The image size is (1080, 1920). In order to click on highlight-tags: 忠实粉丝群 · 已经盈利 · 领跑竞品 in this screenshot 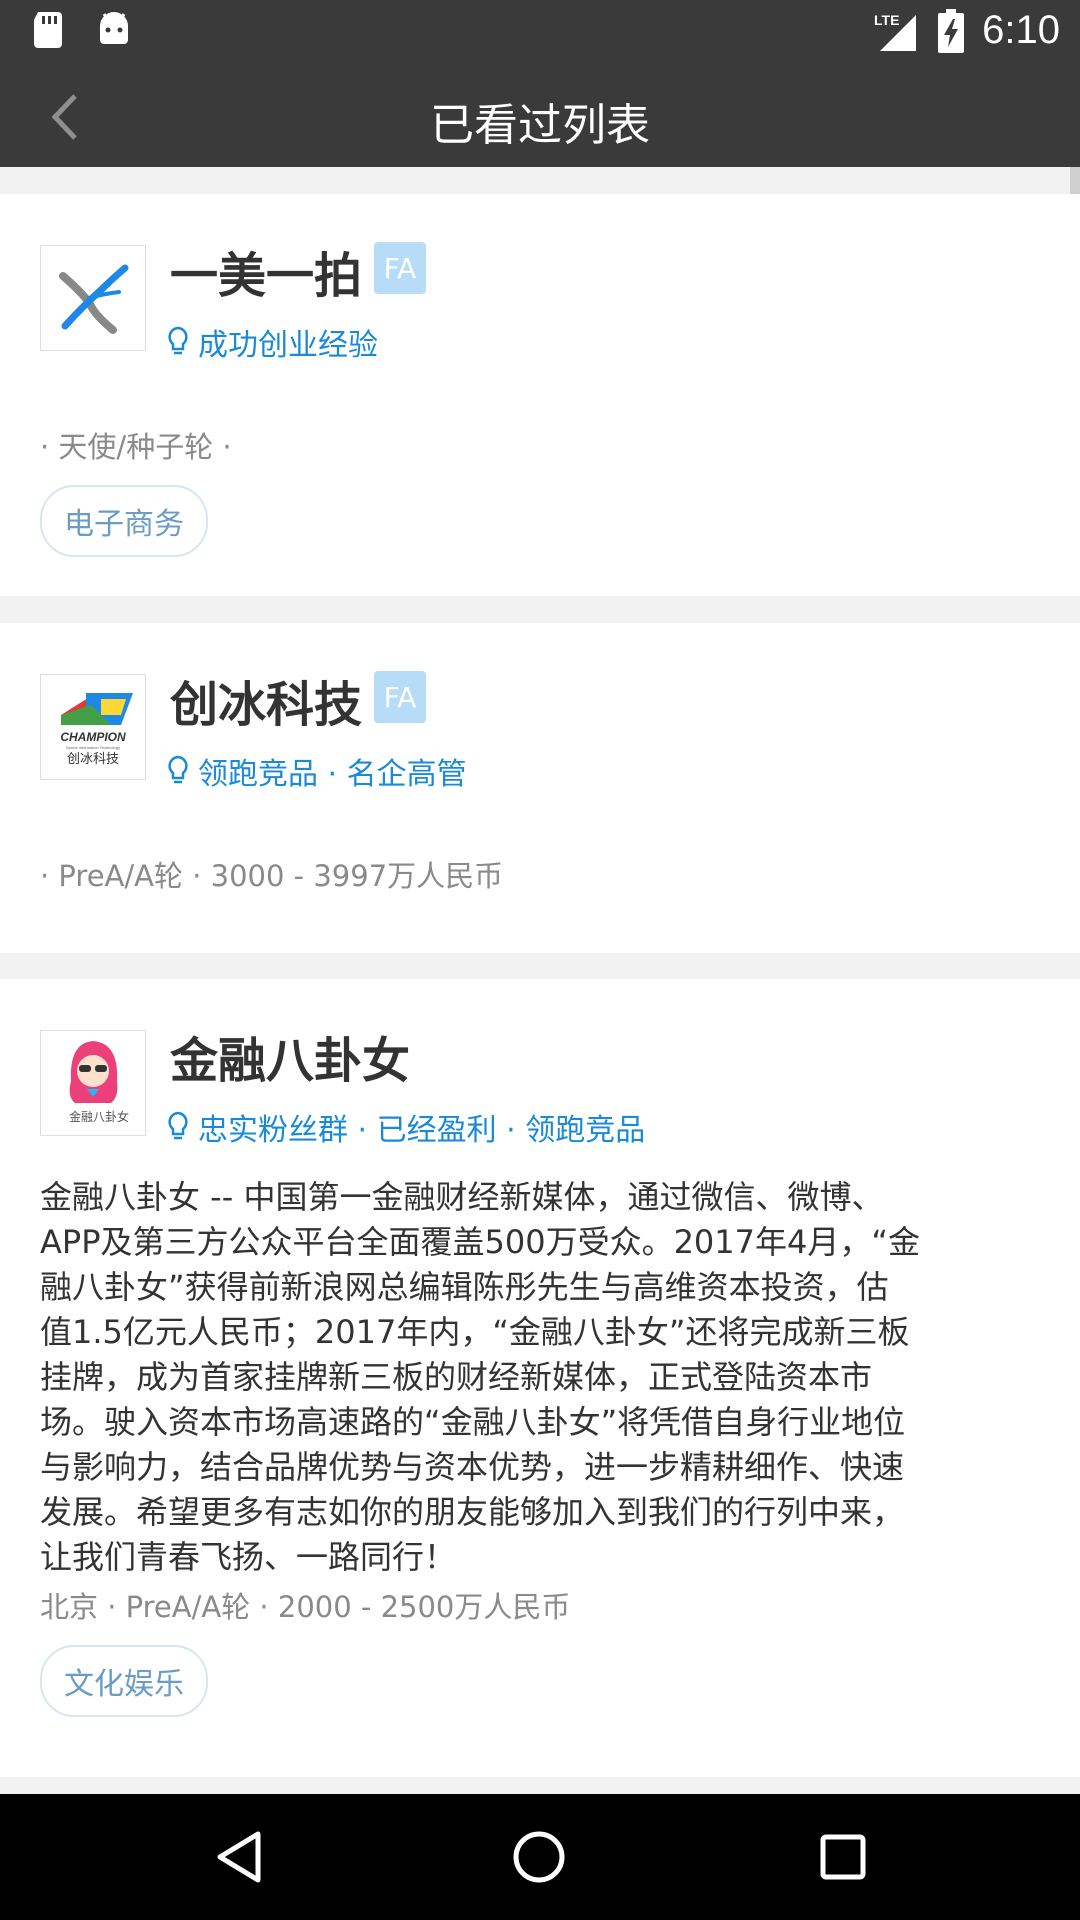, I will do `click(405, 1127)`.